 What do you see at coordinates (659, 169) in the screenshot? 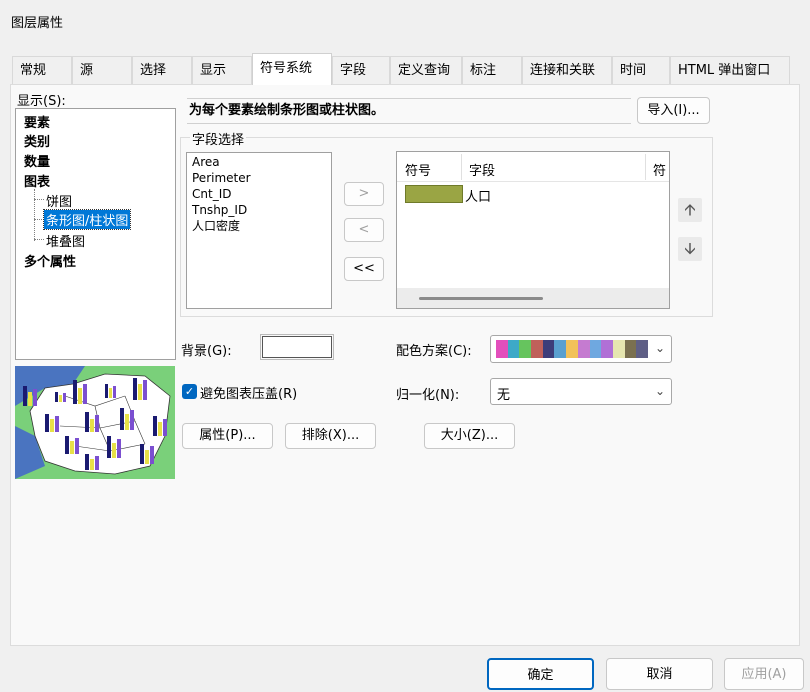
I see `column-header-extra: 符` at bounding box center [659, 169].